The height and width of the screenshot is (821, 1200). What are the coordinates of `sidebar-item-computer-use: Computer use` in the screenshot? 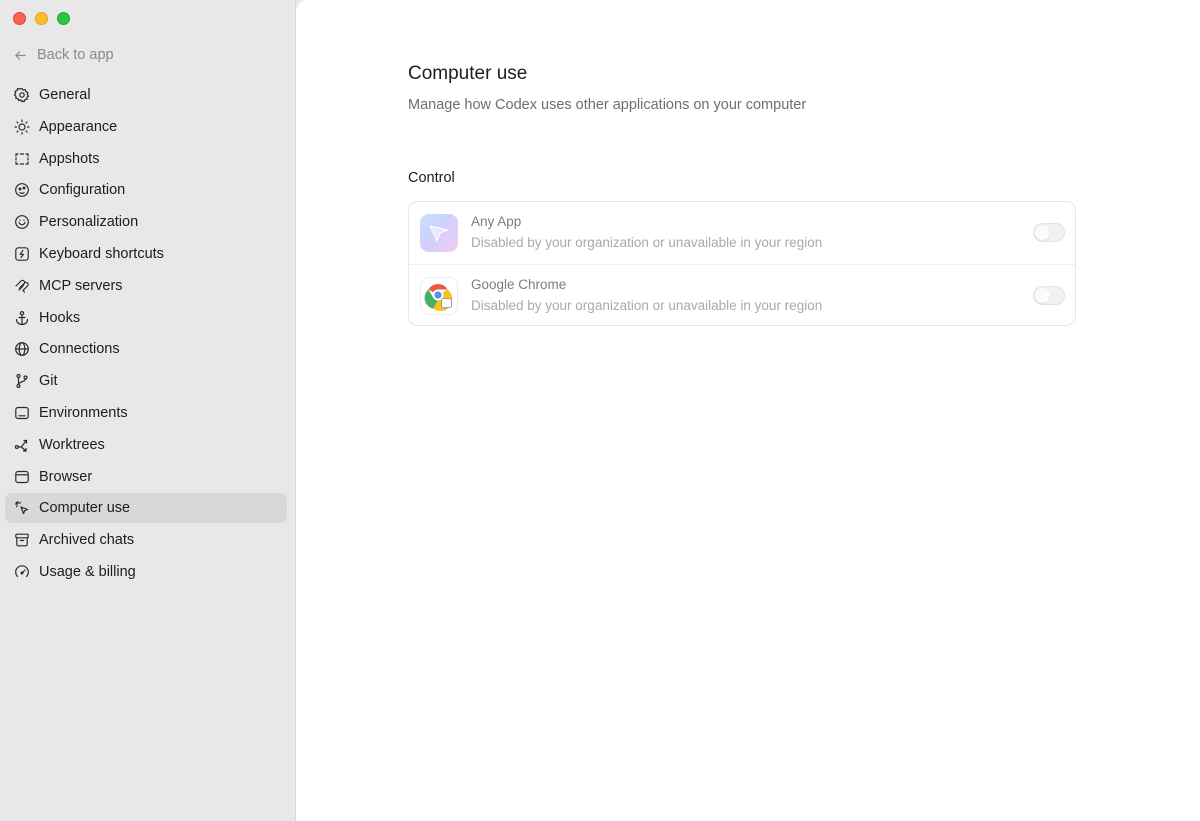 It's located at (146, 508).